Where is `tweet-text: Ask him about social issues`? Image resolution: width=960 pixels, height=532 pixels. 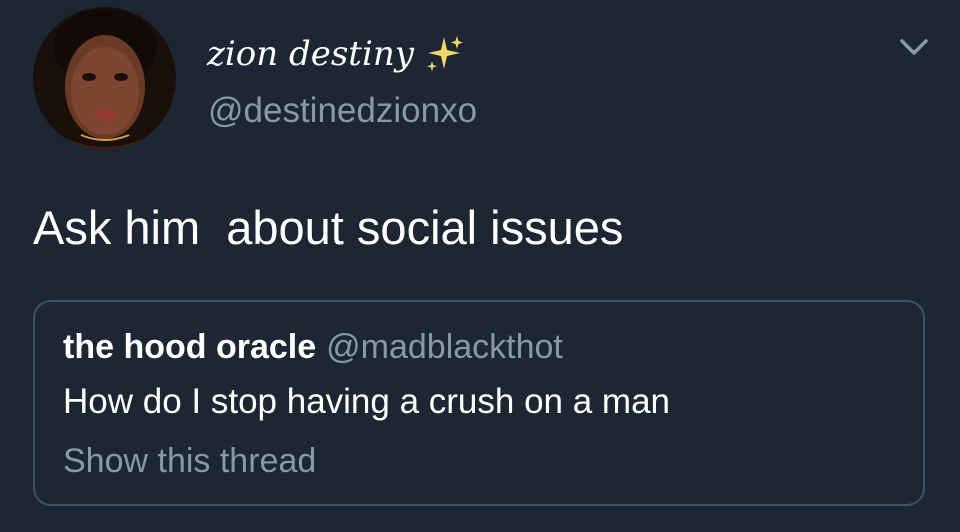
tweet-text: Ask him about social issues is located at coordinates (328, 227).